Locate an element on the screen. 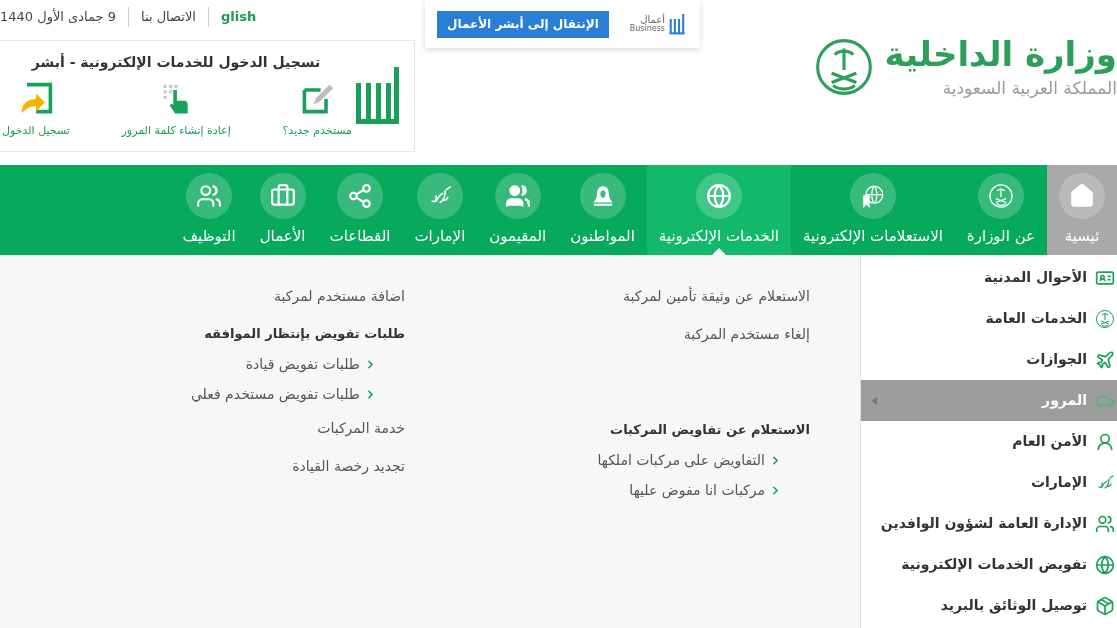  submenu-link: تجديد رخصة القيادة is located at coordinates (348, 466).